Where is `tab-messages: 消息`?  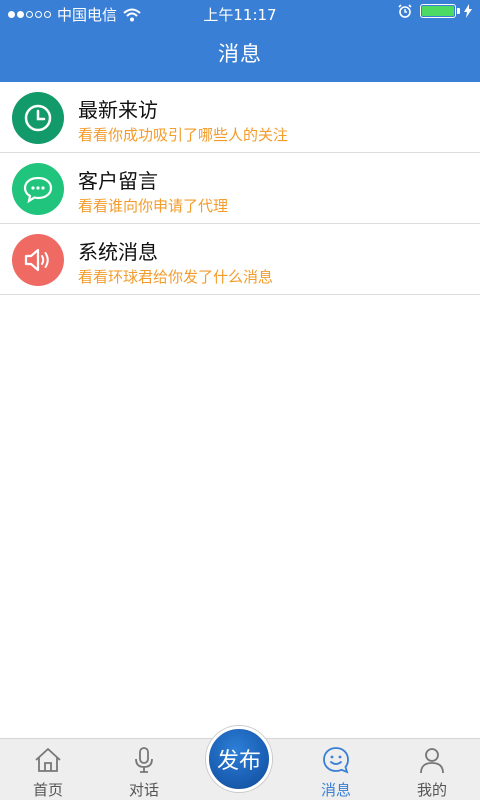 tab-messages: 消息 is located at coordinates (336, 769).